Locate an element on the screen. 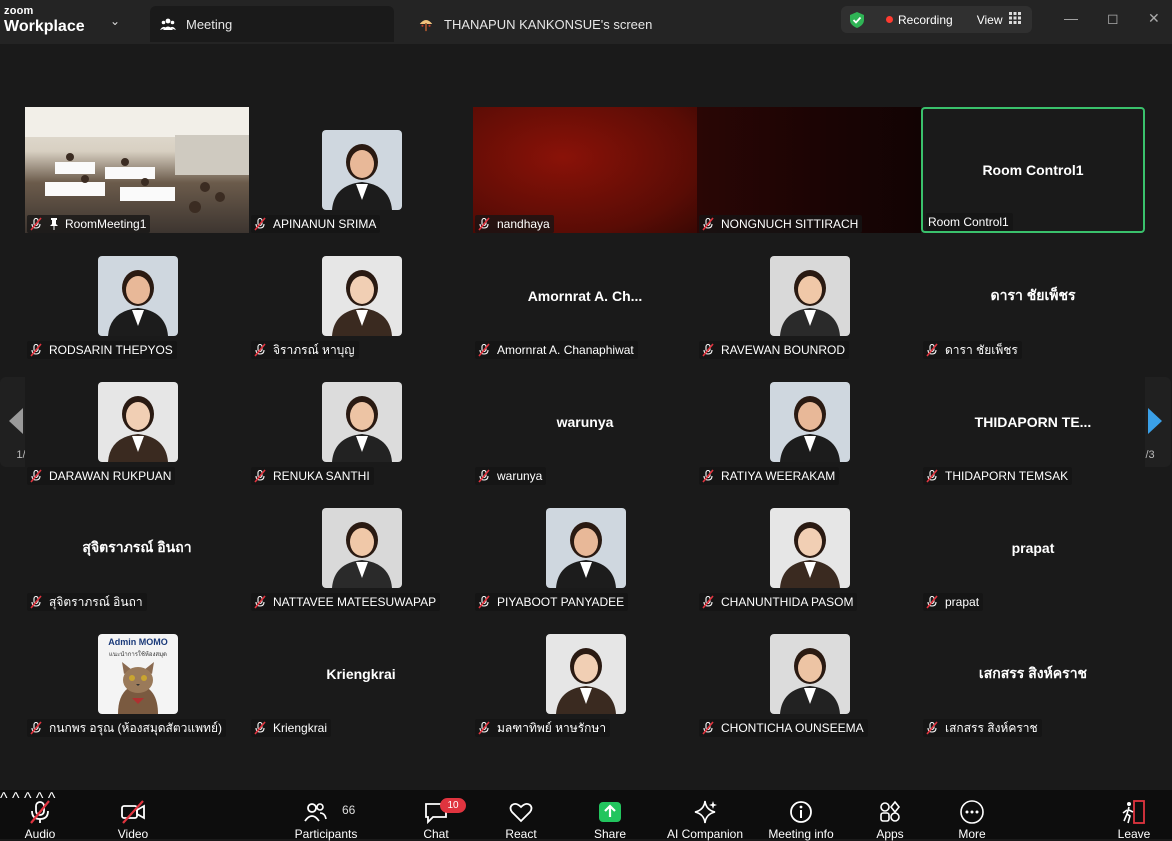  participant-display-name: Kriengkrai is located at coordinates (361, 674).